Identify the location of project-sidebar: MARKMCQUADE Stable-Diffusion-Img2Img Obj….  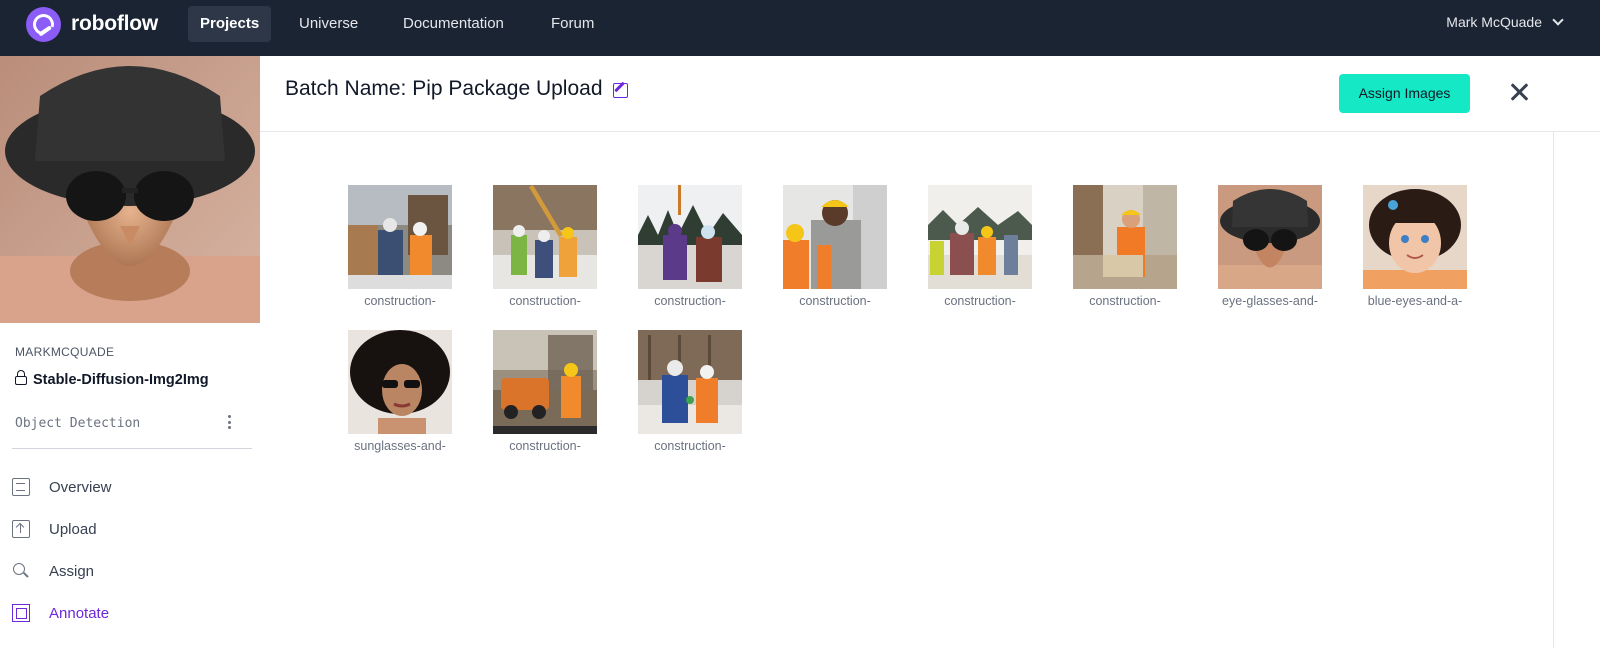
(130, 352).